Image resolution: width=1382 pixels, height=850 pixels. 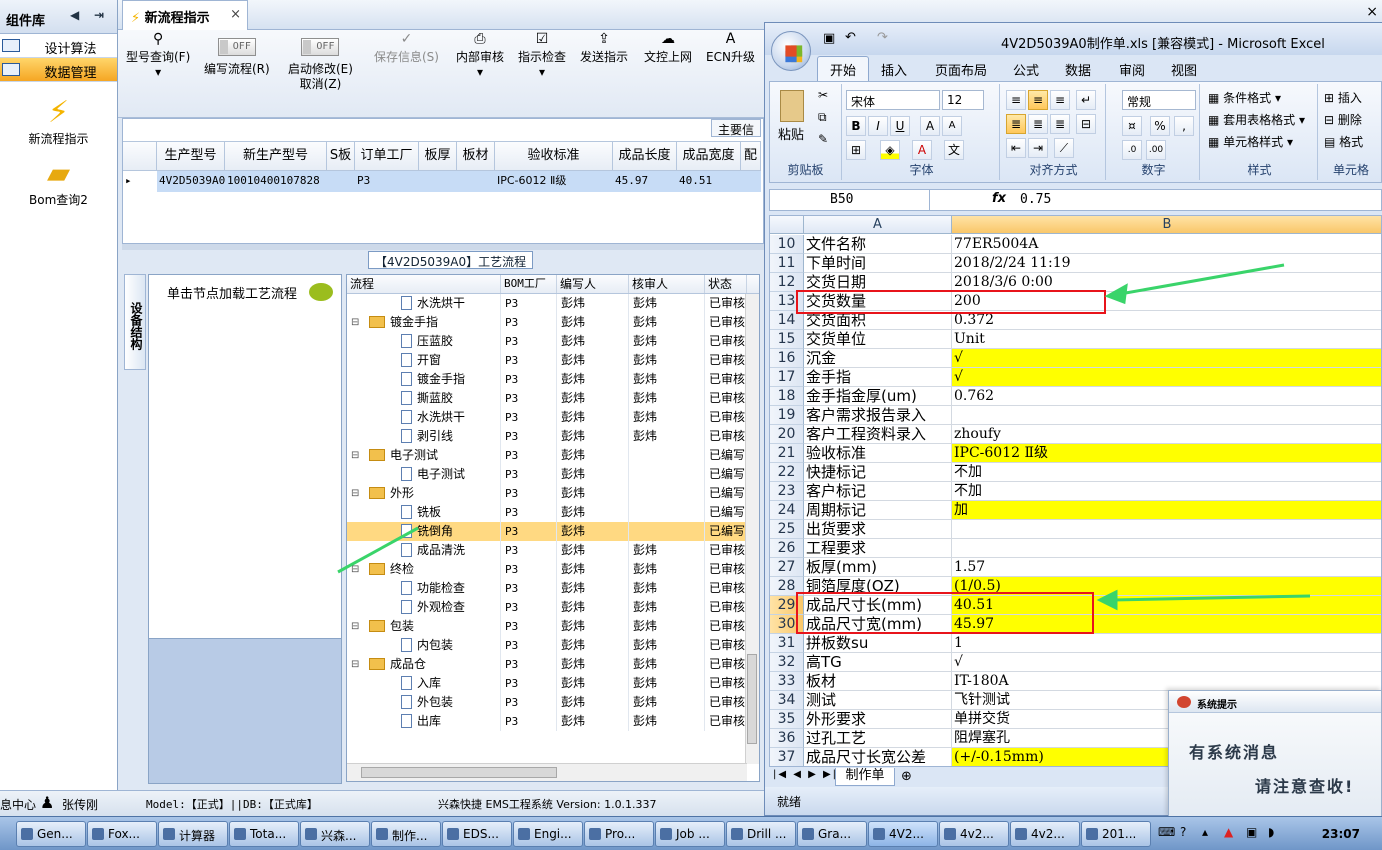 I want to click on font-name-select: 宋体, so click(x=893, y=100).